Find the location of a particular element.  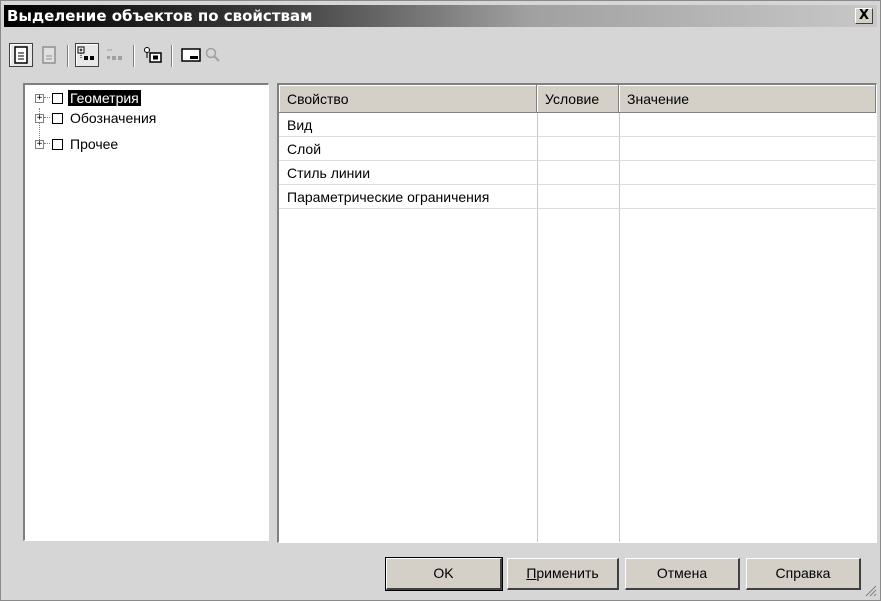

cell-property: Стиль линии is located at coordinates (408, 173).